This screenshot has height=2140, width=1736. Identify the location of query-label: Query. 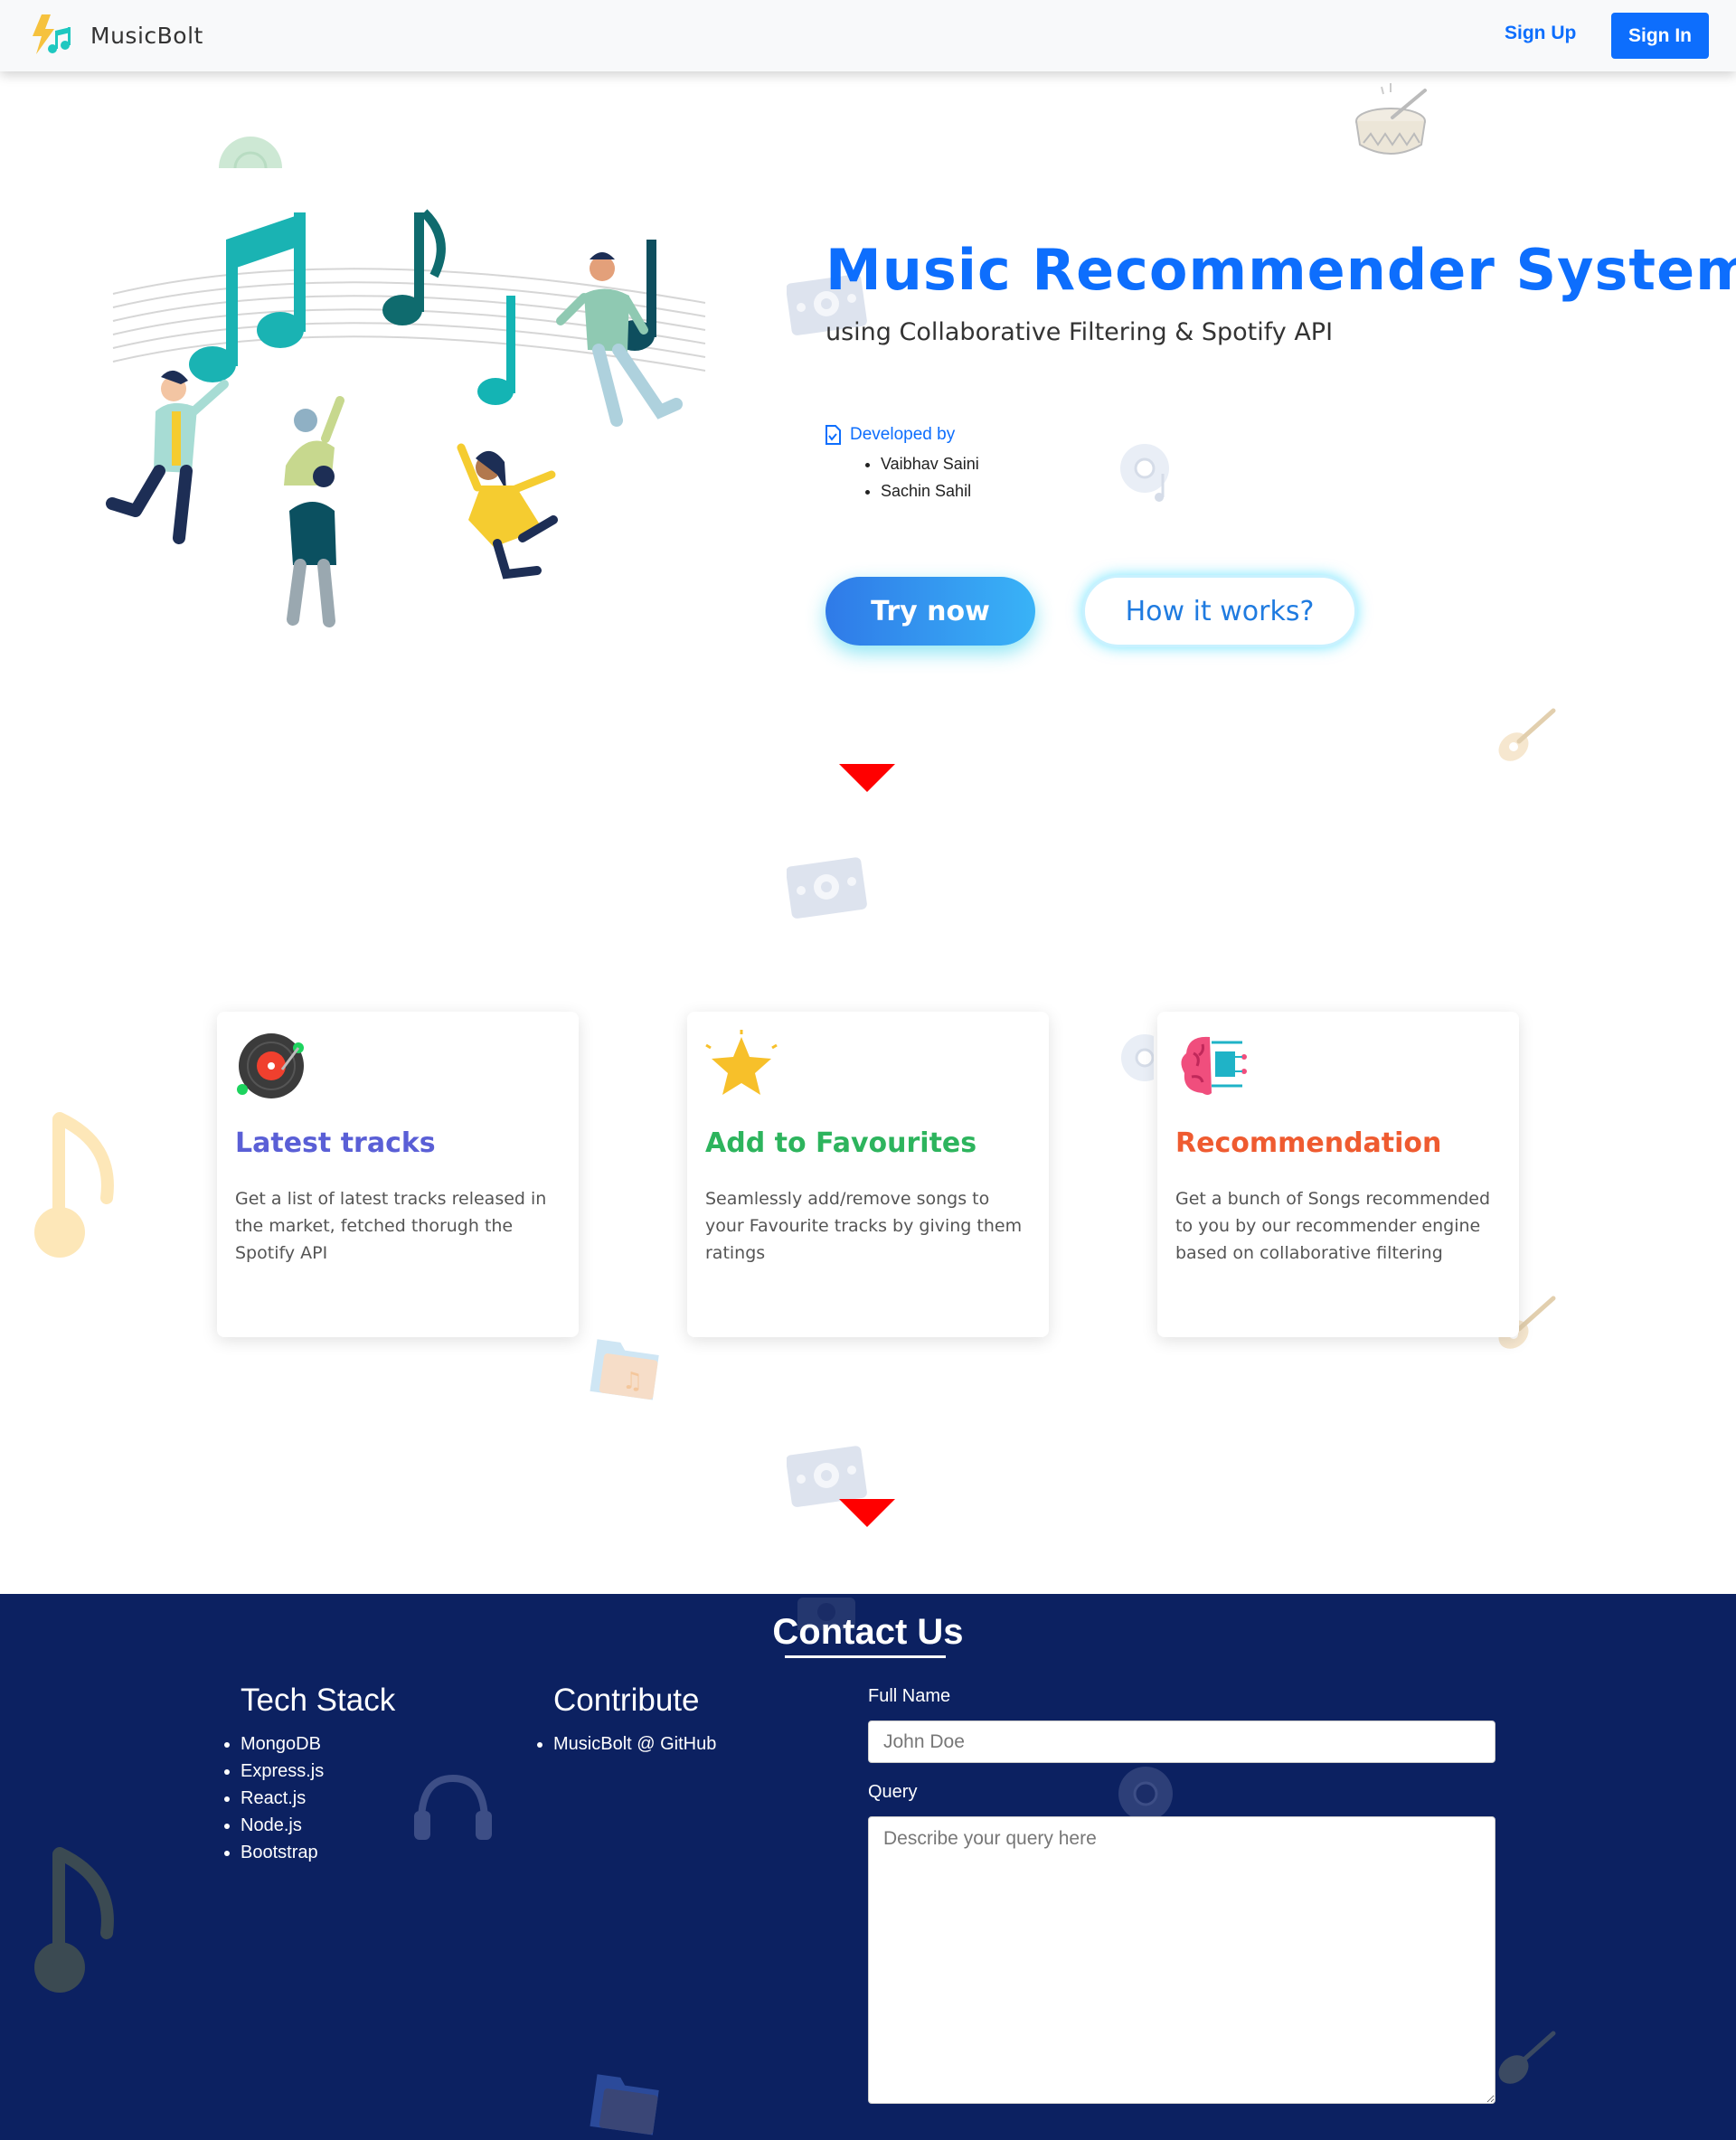
(893, 1792).